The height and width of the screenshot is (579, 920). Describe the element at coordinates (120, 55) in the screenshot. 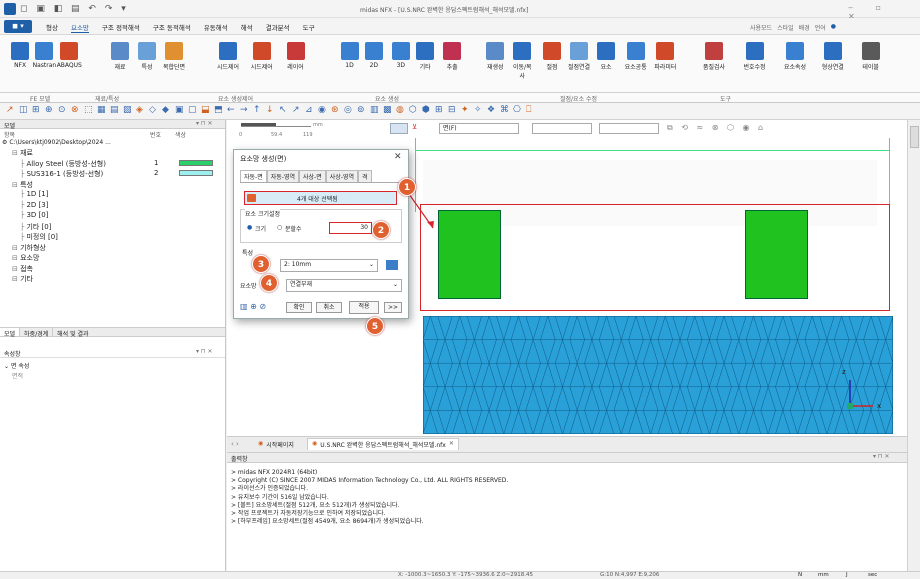

I see `ribbon-button-3: 재료` at that location.